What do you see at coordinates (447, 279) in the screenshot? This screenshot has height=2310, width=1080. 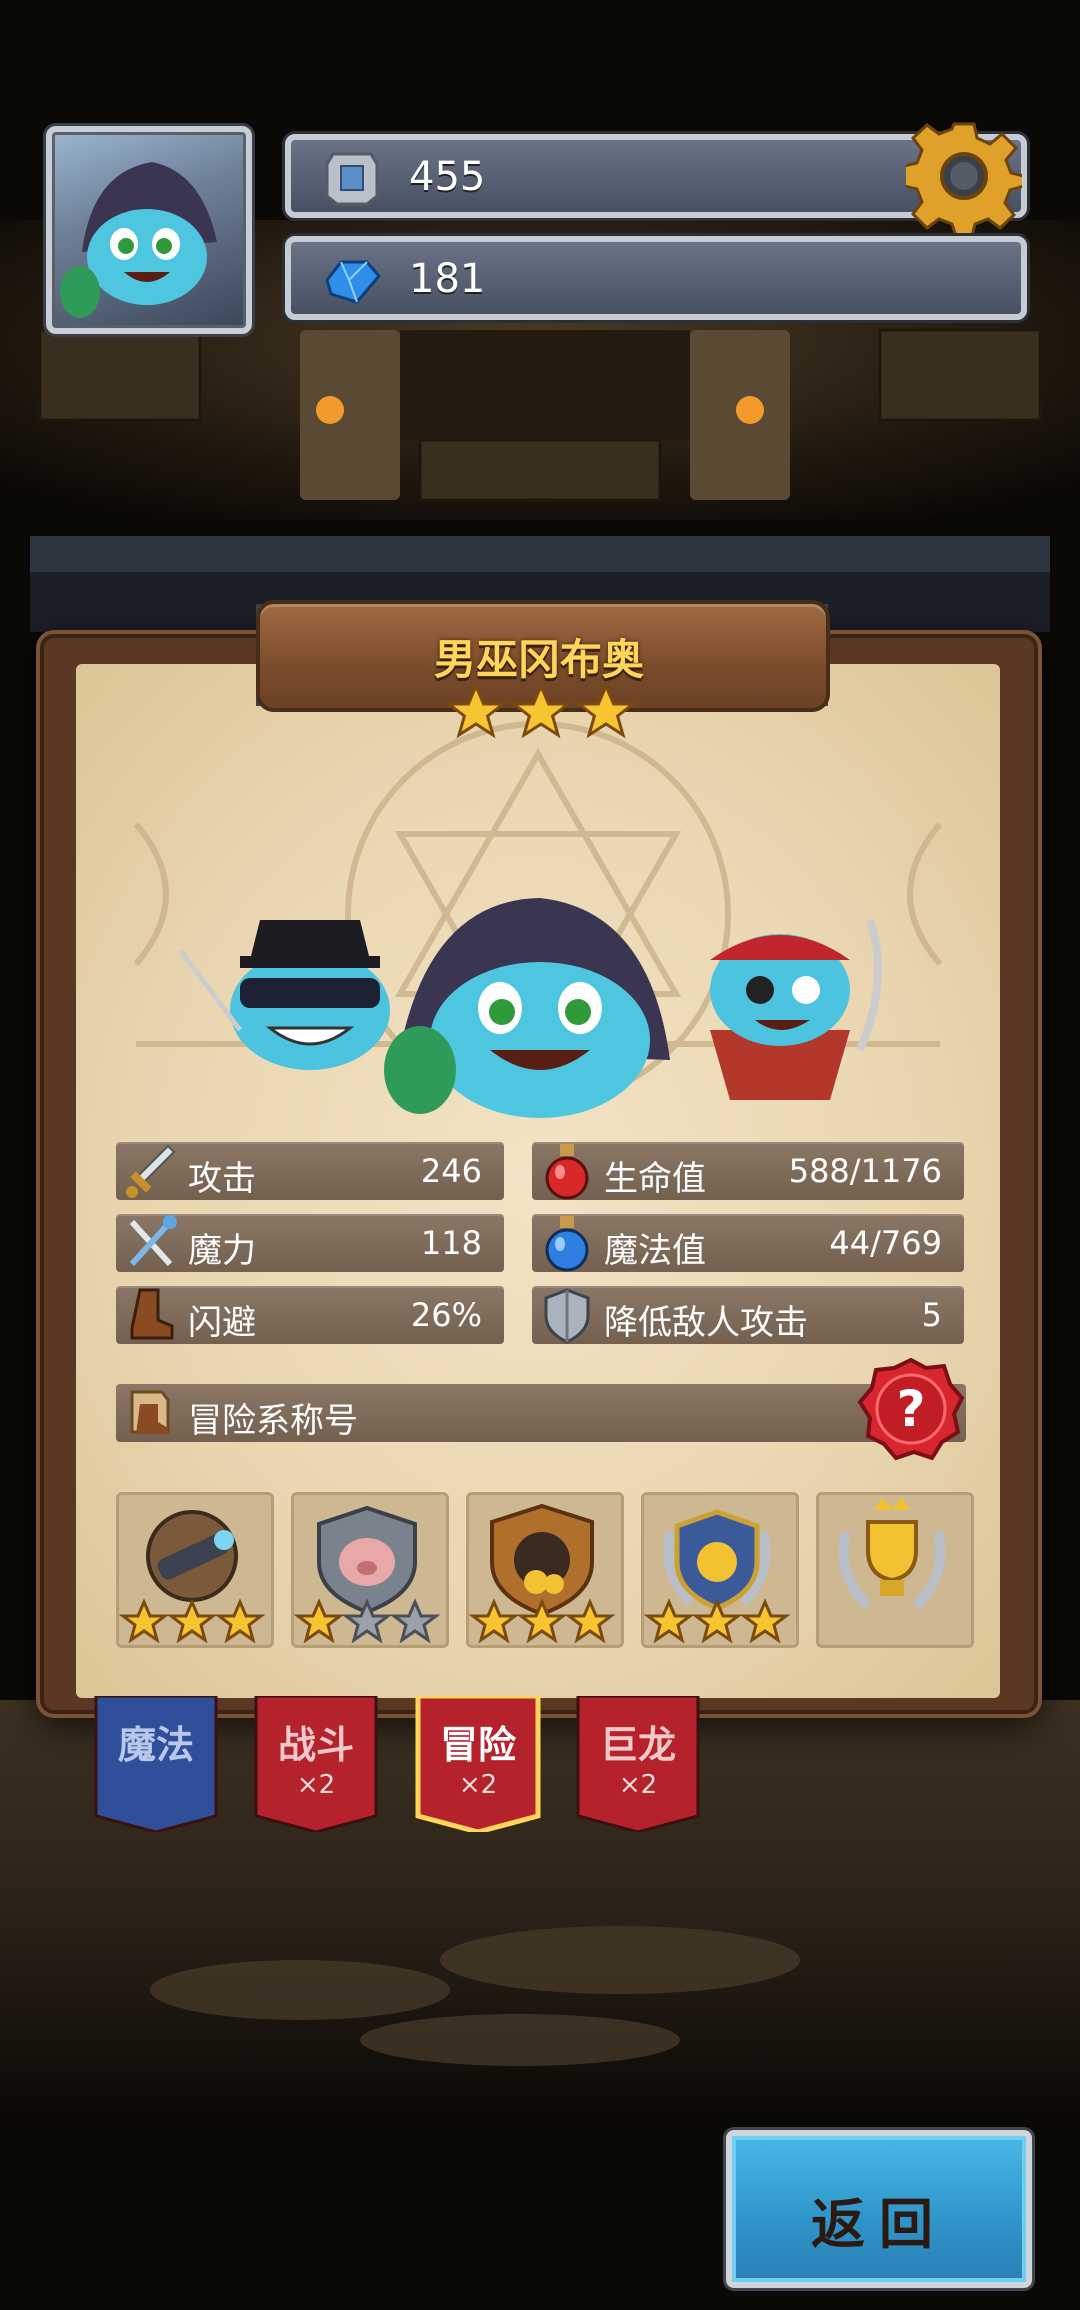 I see `gem-count: 181` at bounding box center [447, 279].